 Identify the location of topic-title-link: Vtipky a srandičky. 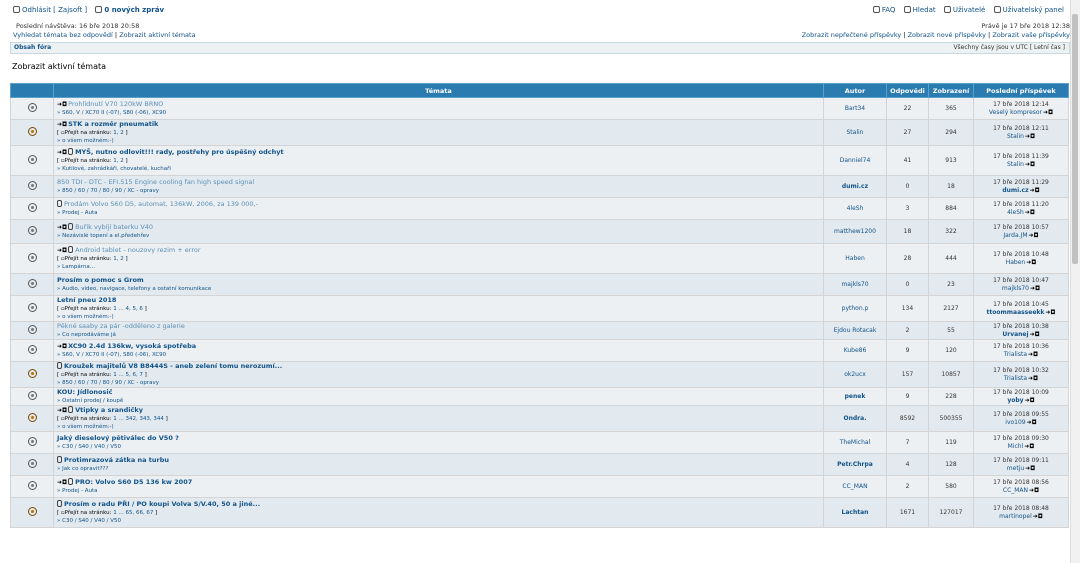
(109, 411).